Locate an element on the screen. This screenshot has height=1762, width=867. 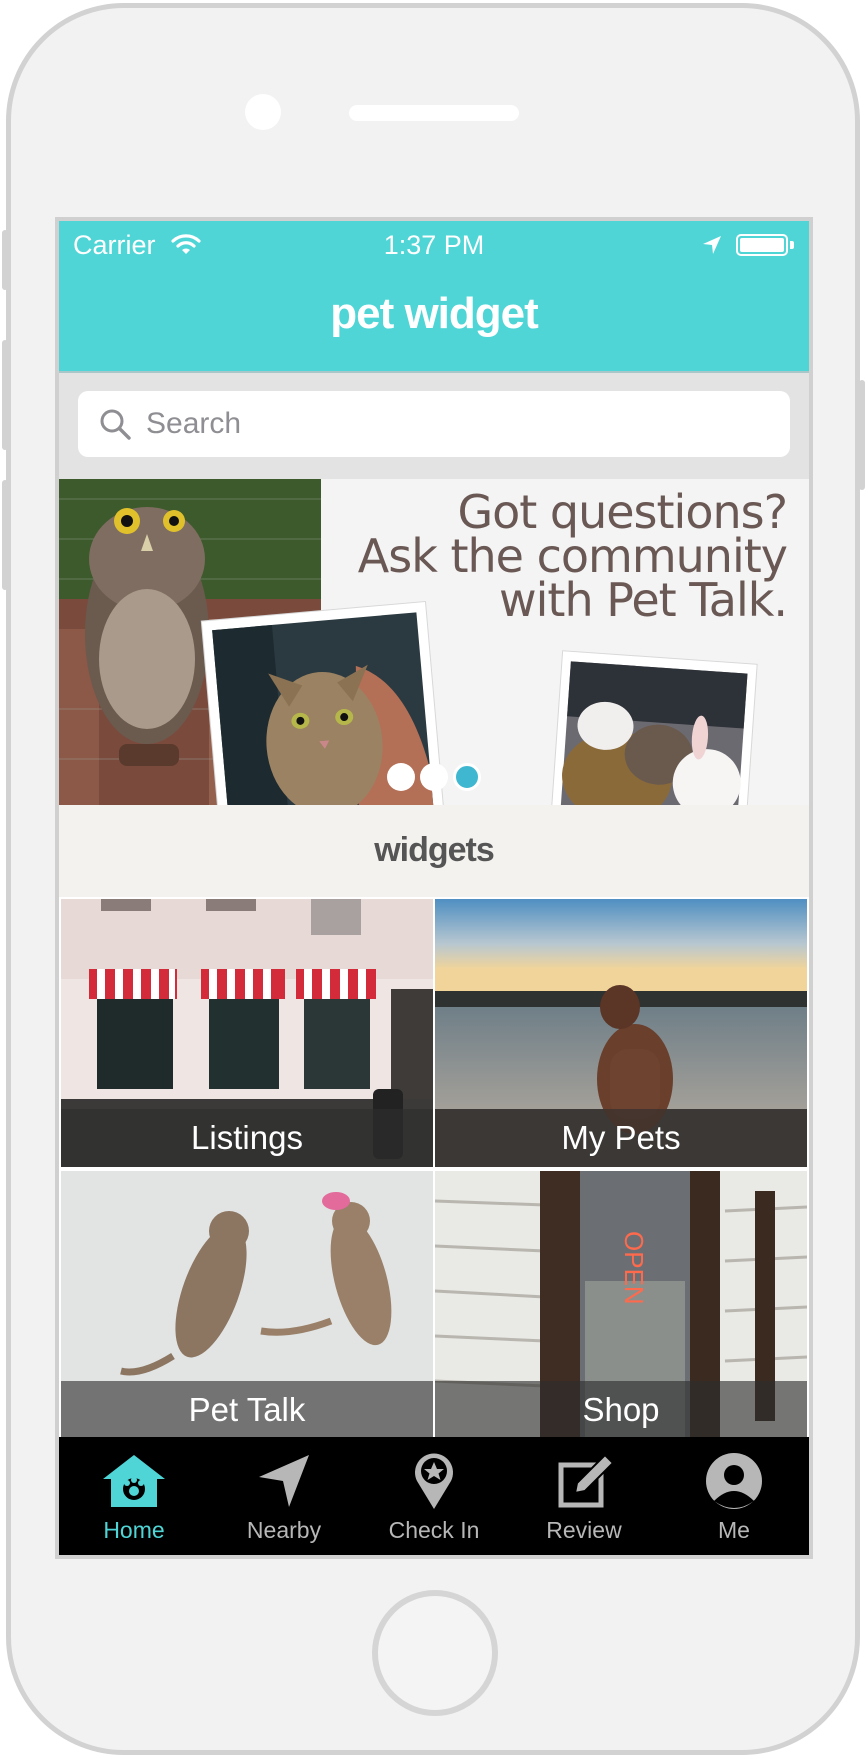
tab-label: Me is located at coordinates (734, 1530).